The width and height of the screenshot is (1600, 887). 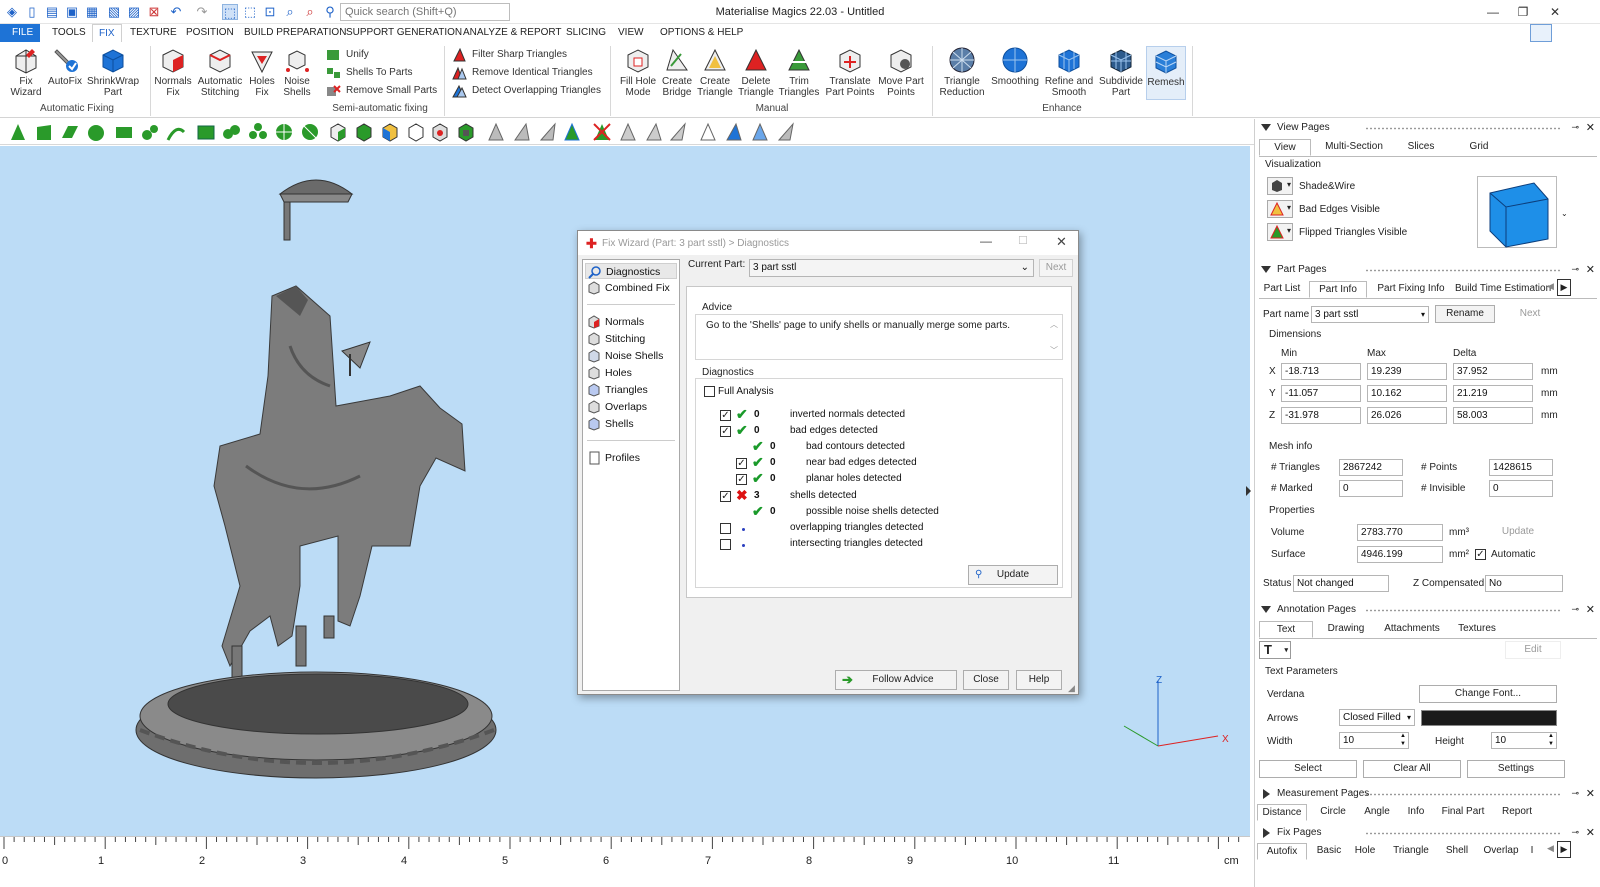 I want to click on tab-basic: Basic, so click(x=1329, y=851).